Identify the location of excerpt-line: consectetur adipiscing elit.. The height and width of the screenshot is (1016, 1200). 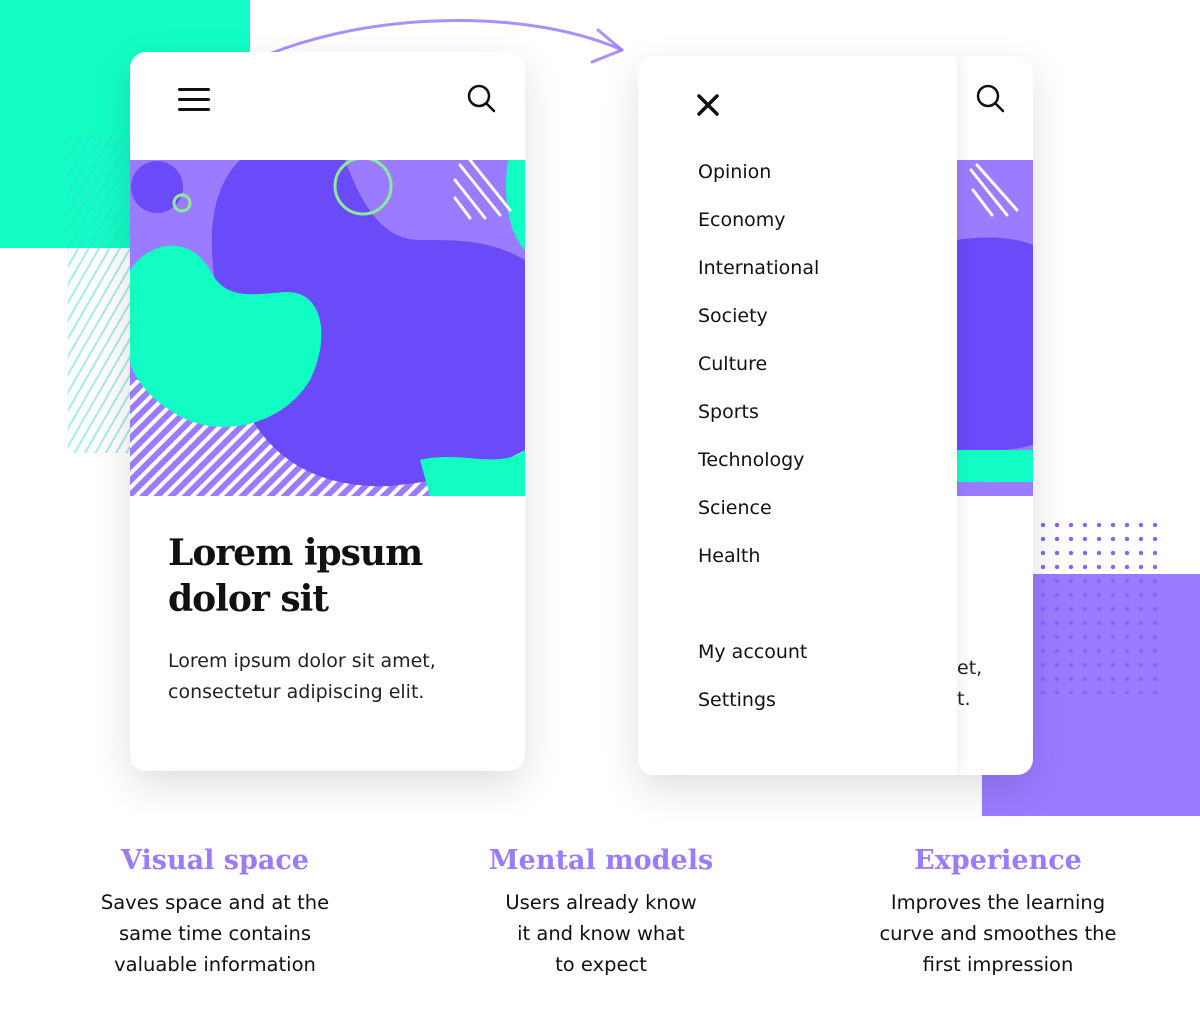
(296, 692).